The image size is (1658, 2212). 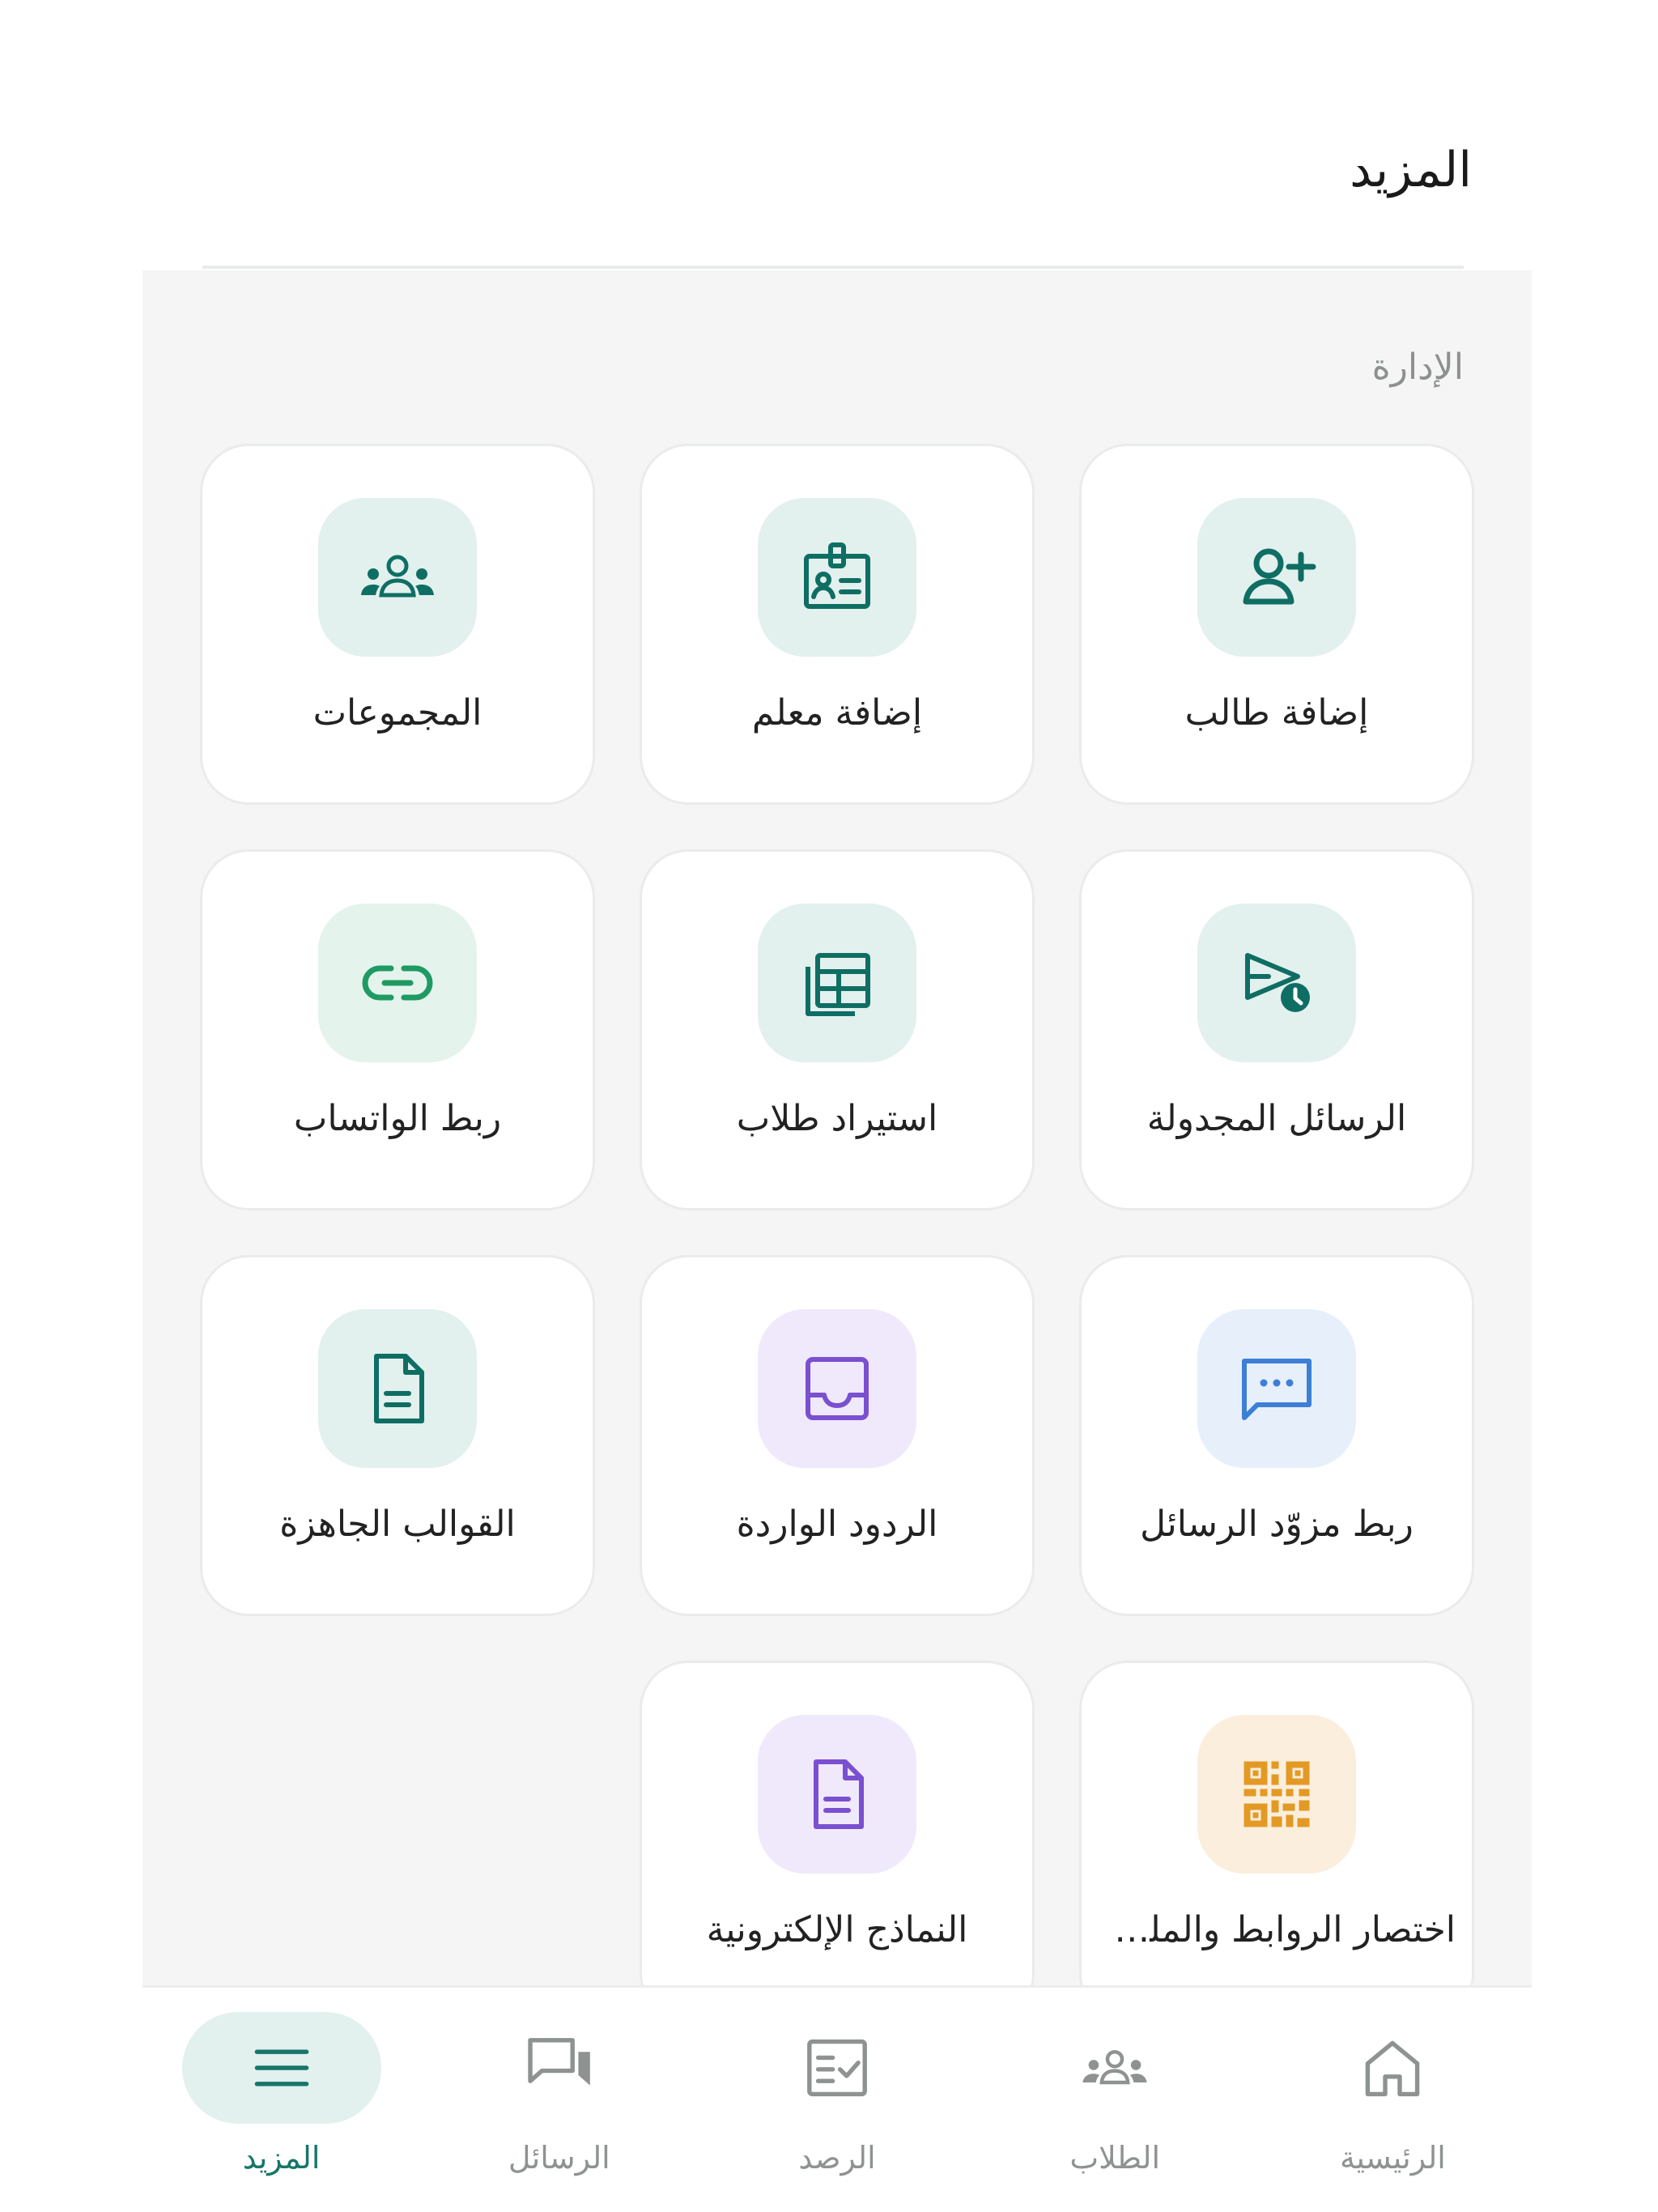 I want to click on checklist-icon, so click(x=837, y=2068).